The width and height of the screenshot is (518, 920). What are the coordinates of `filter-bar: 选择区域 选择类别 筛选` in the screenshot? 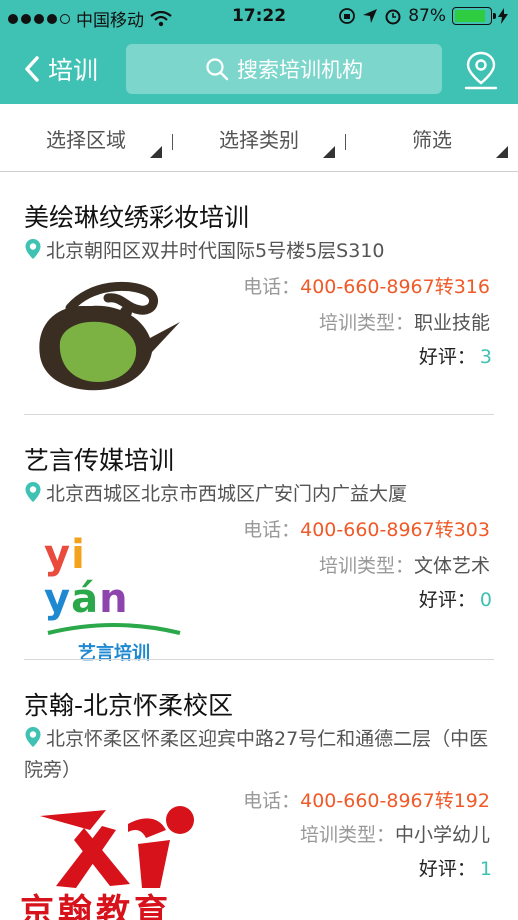 It's located at (259, 138).